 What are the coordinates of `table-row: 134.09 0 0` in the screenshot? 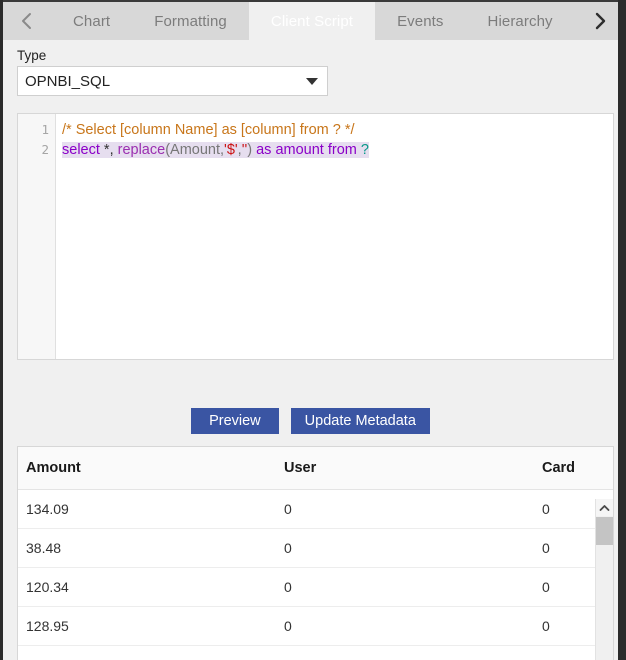 It's located at (315, 509).